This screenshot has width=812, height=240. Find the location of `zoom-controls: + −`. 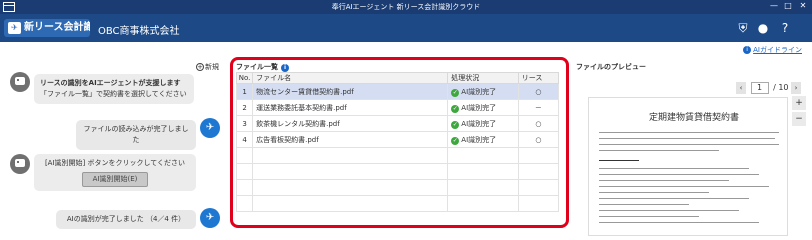

zoom-controls: + − is located at coordinates (799, 112).